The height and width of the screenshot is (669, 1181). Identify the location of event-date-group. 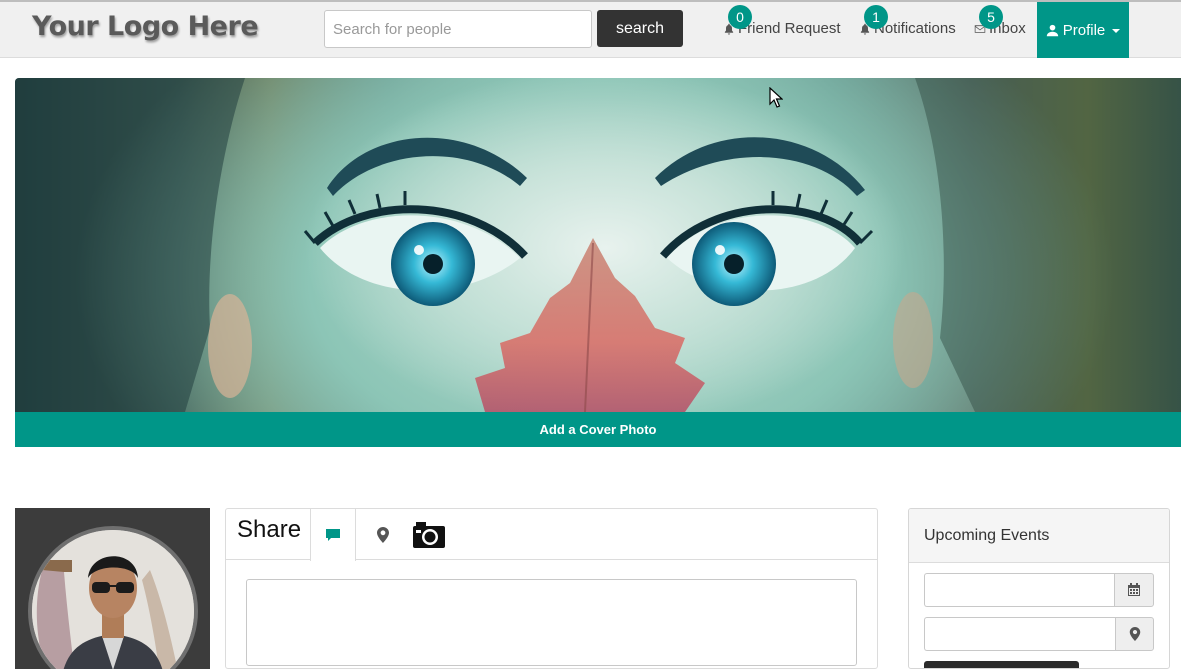
(1039, 590).